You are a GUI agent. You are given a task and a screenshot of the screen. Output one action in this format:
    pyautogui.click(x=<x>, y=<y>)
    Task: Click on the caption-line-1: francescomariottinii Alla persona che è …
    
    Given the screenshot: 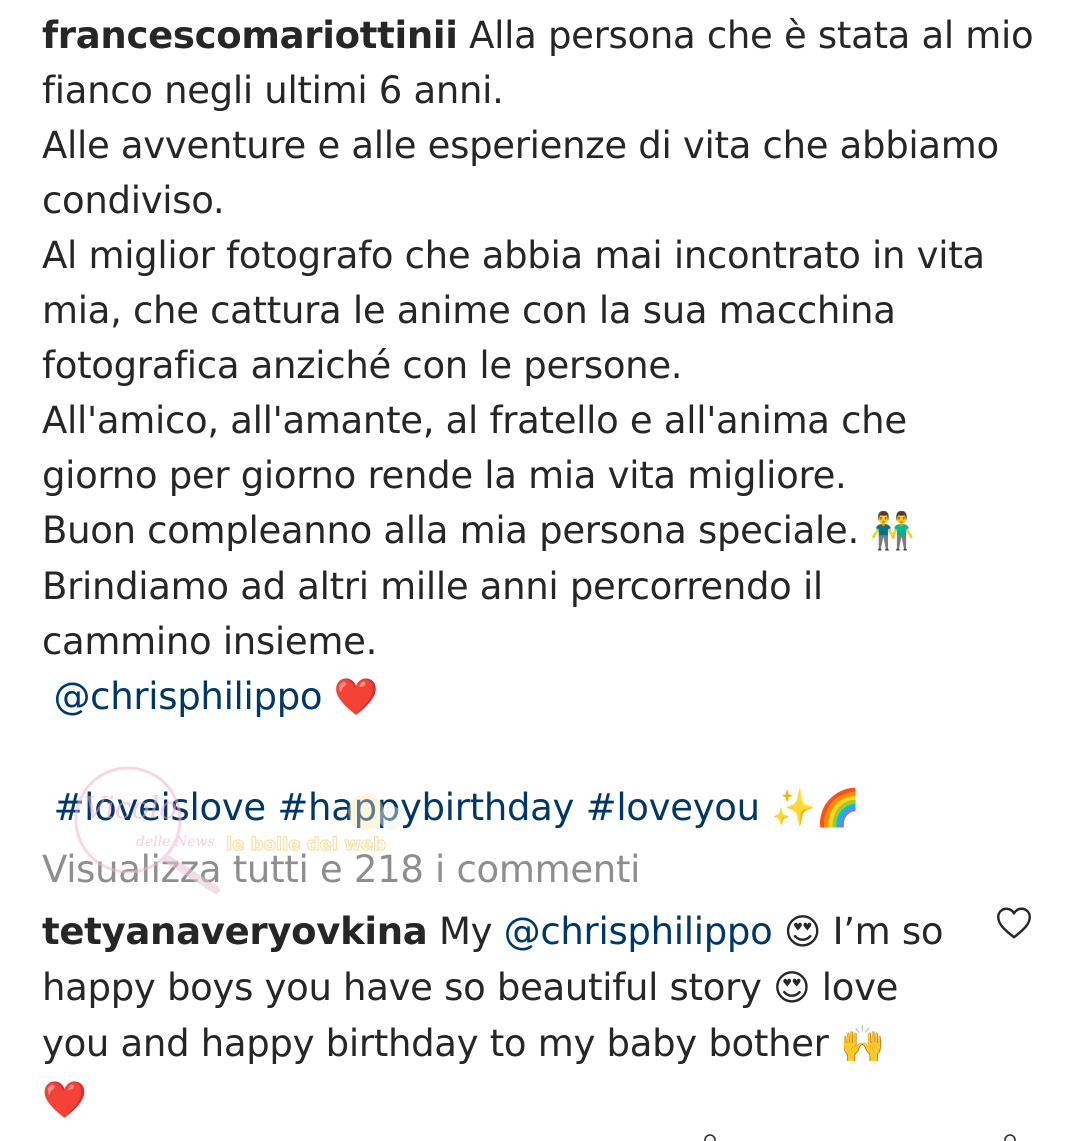 What is the action you would take?
    pyautogui.click(x=538, y=35)
    